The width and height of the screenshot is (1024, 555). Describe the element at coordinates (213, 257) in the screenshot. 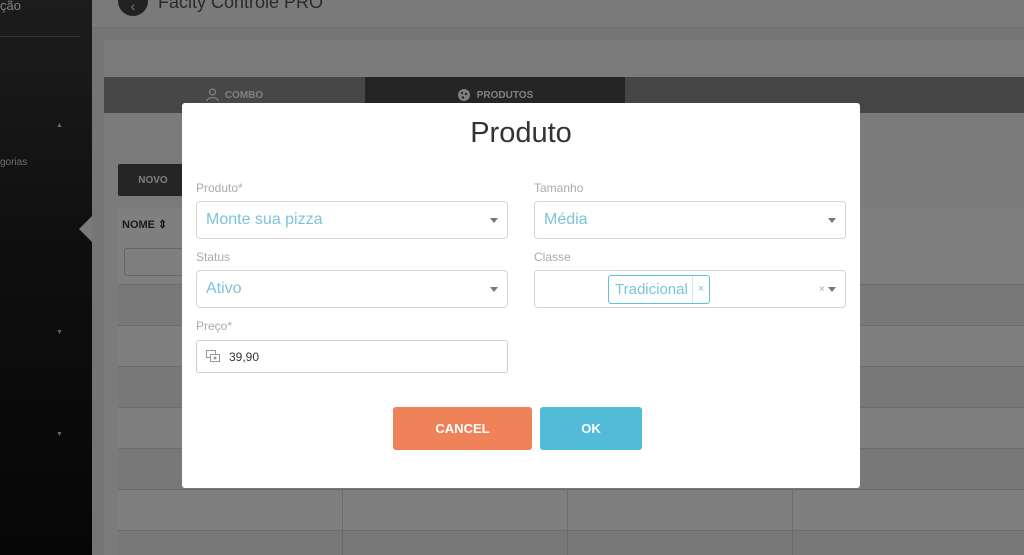

I see `status-label: Status` at that location.